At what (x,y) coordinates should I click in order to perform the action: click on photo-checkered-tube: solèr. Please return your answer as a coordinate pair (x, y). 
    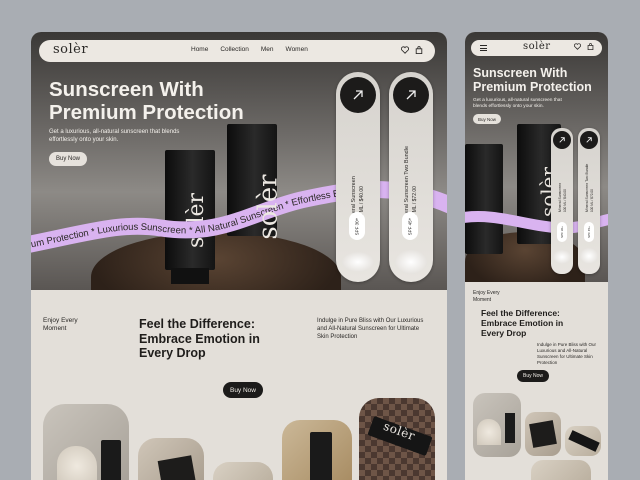
    Looking at the image, I should click on (397, 439).